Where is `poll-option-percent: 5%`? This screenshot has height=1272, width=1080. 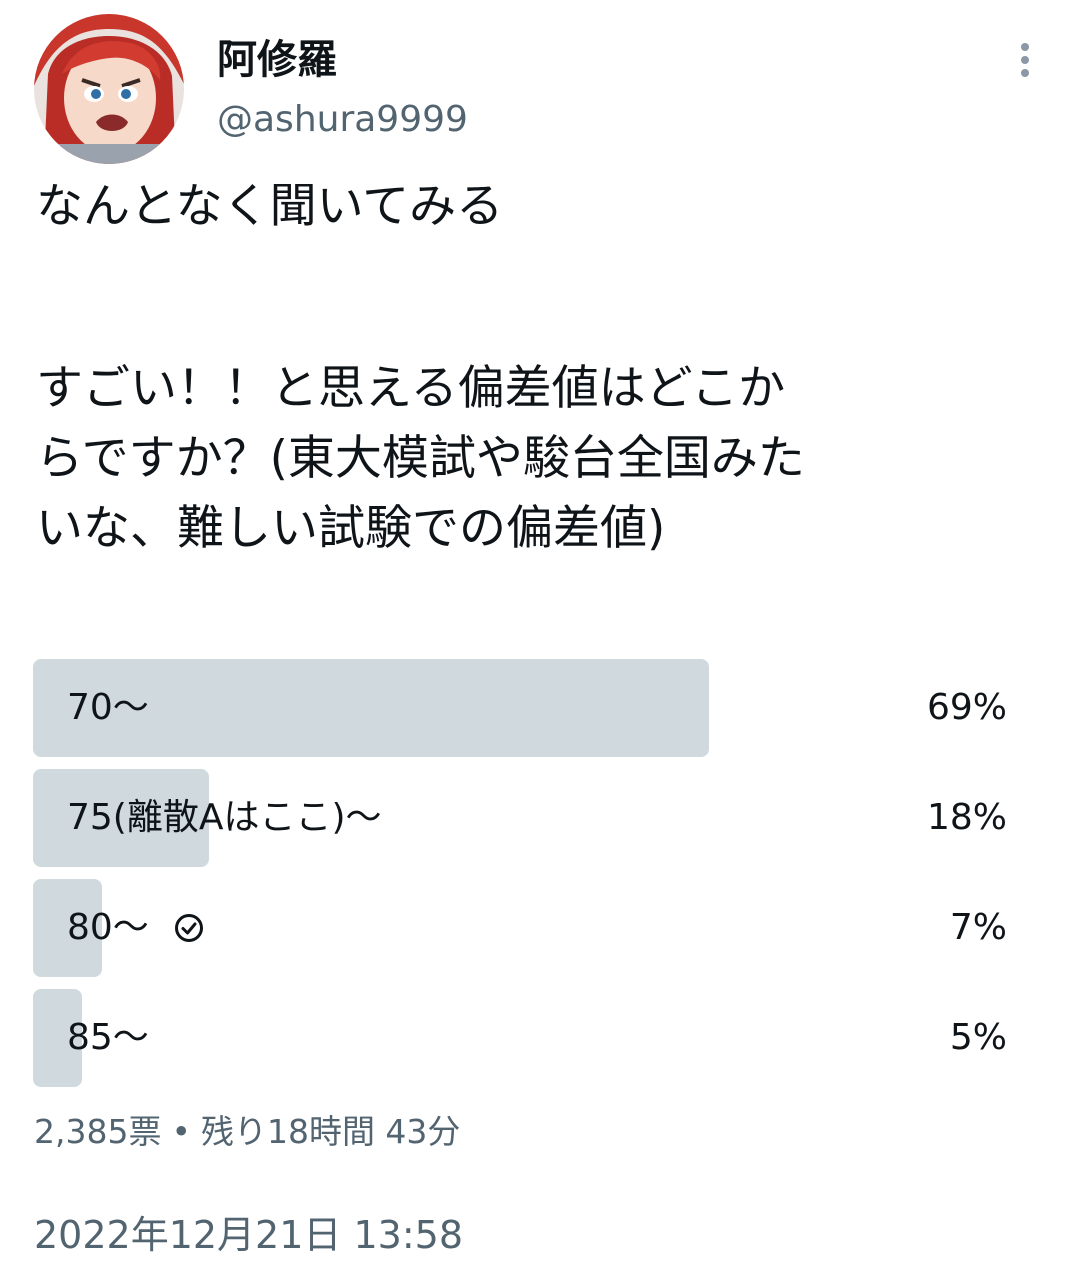 poll-option-percent: 5% is located at coordinates (978, 1037).